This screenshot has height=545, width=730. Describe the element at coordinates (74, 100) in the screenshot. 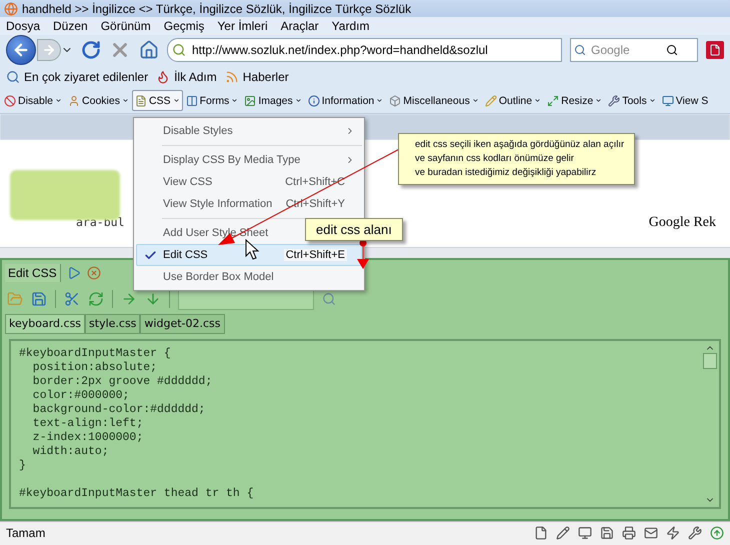

I see `cookies-icon` at that location.